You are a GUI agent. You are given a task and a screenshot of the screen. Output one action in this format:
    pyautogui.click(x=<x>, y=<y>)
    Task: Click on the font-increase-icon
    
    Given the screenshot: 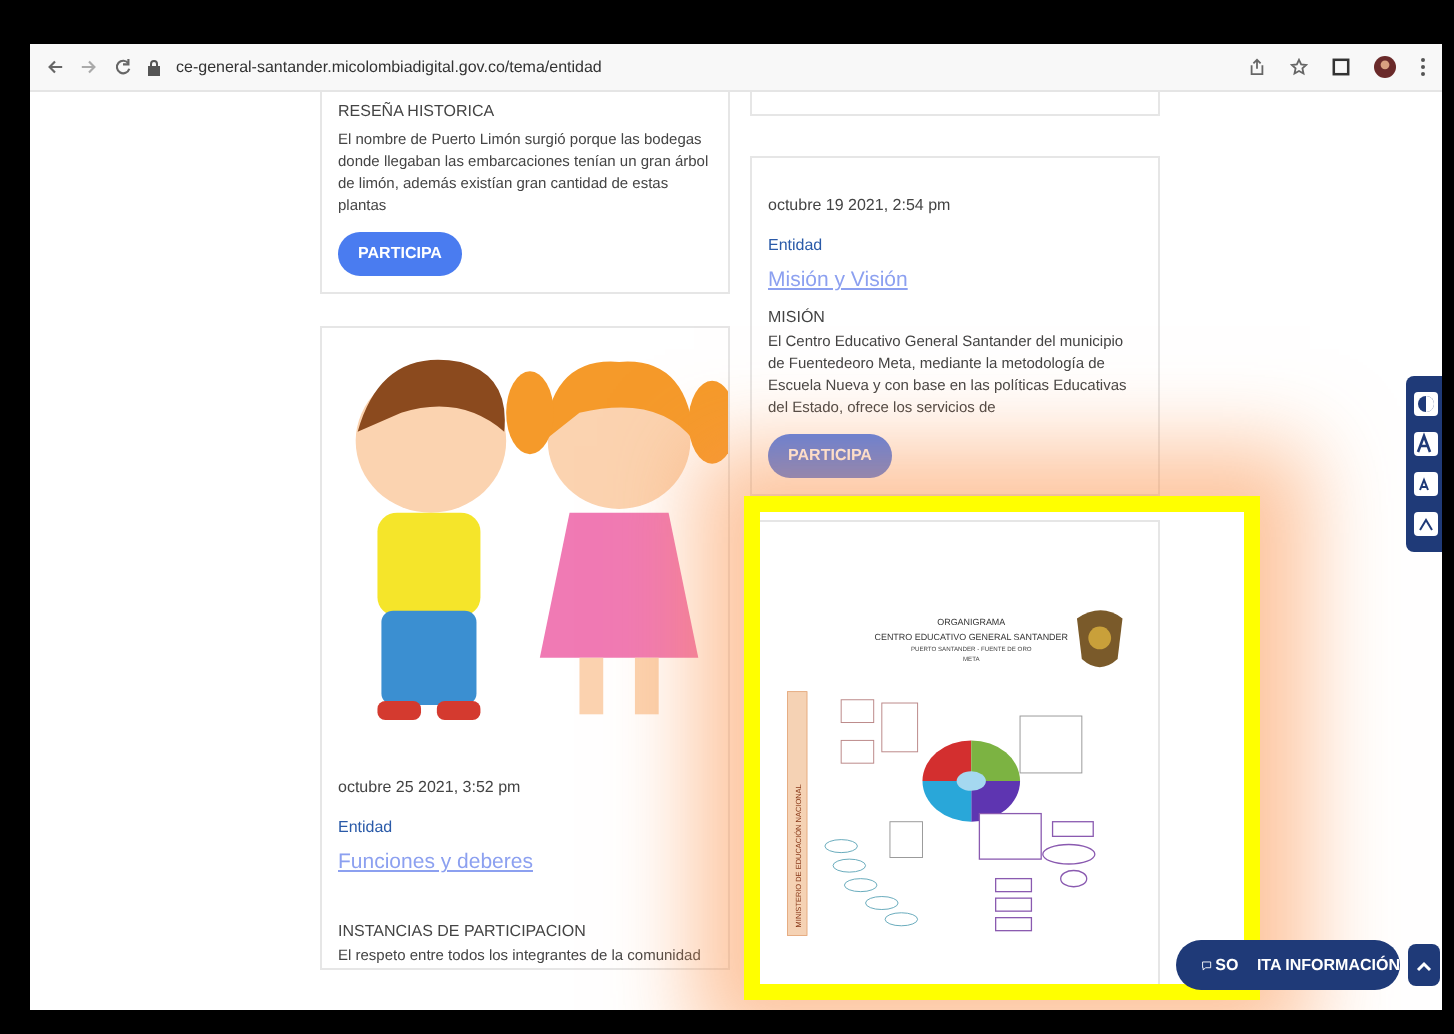 What is the action you would take?
    pyautogui.click(x=1425, y=444)
    